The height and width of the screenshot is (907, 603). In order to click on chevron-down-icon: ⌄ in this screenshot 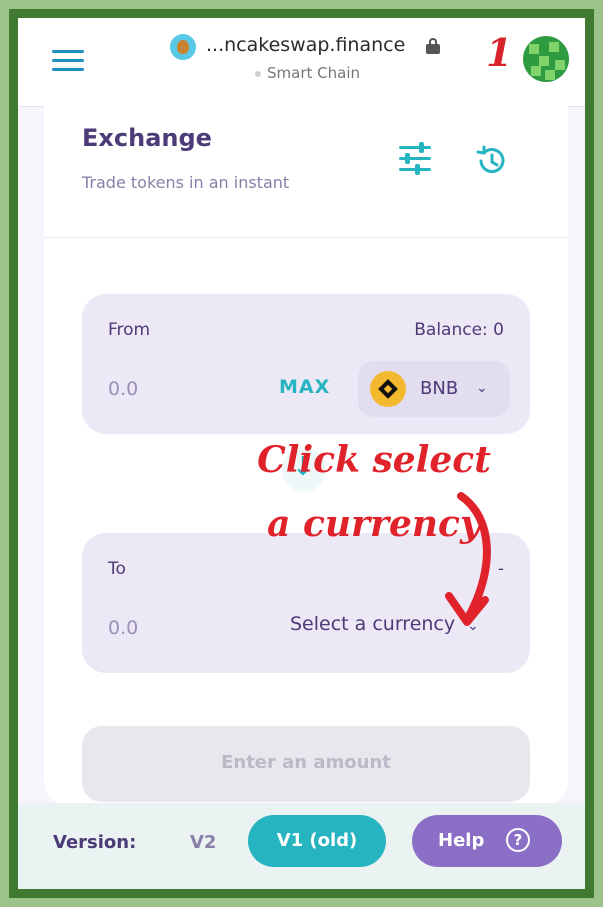, I will do `click(482, 388)`.